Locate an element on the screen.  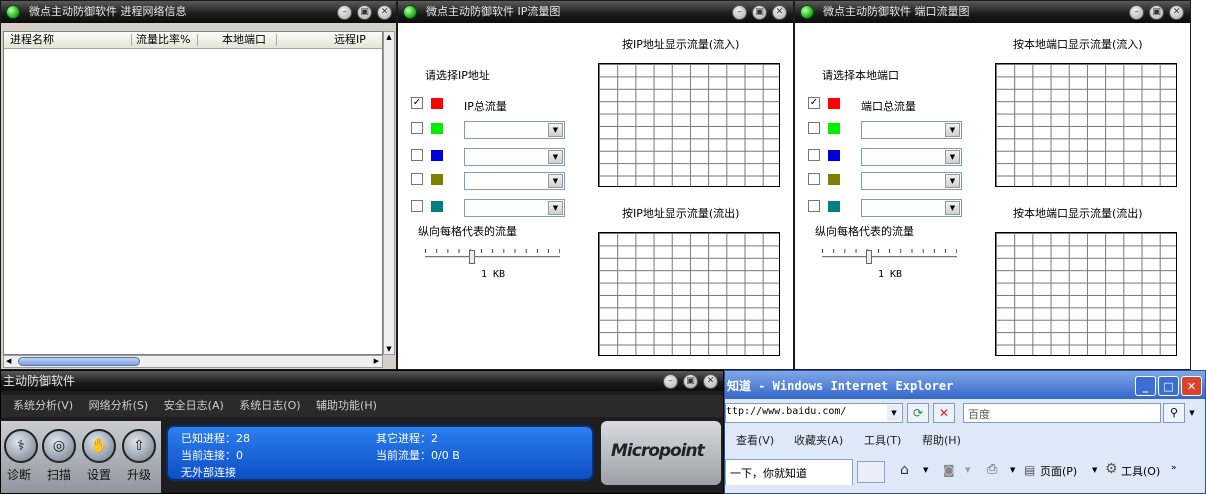
home-icon: ⌂ is located at coordinates (904, 470).